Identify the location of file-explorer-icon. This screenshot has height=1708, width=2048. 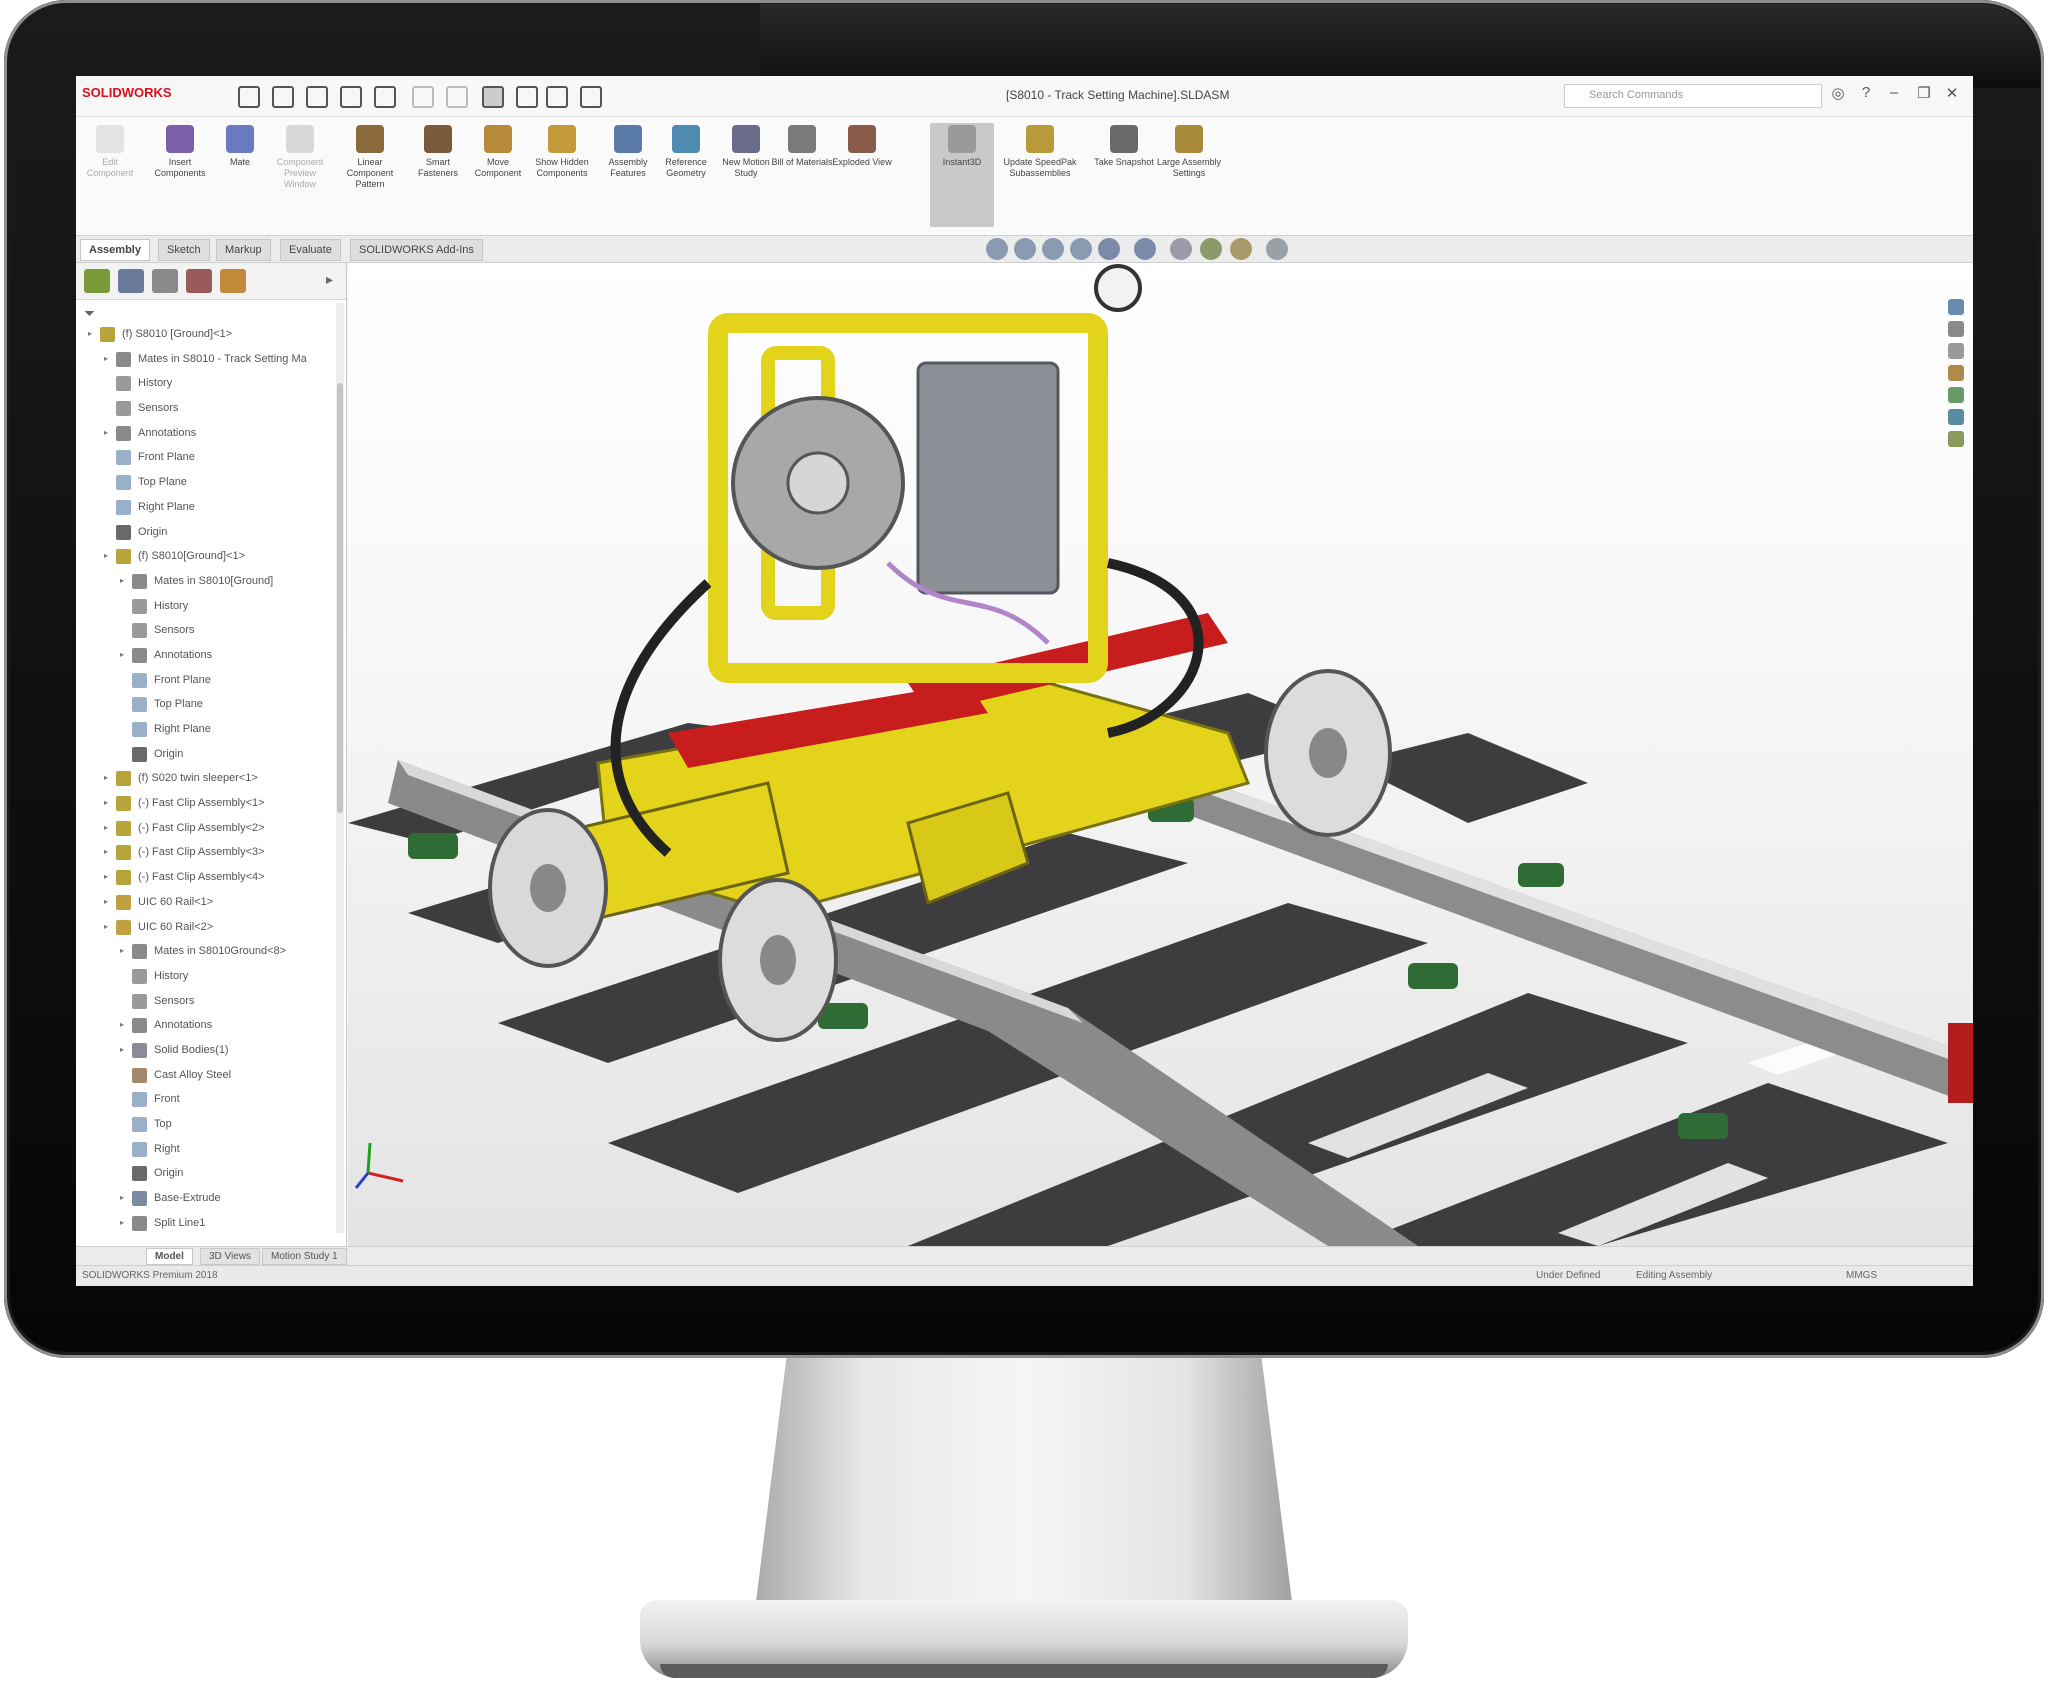
(1956, 351).